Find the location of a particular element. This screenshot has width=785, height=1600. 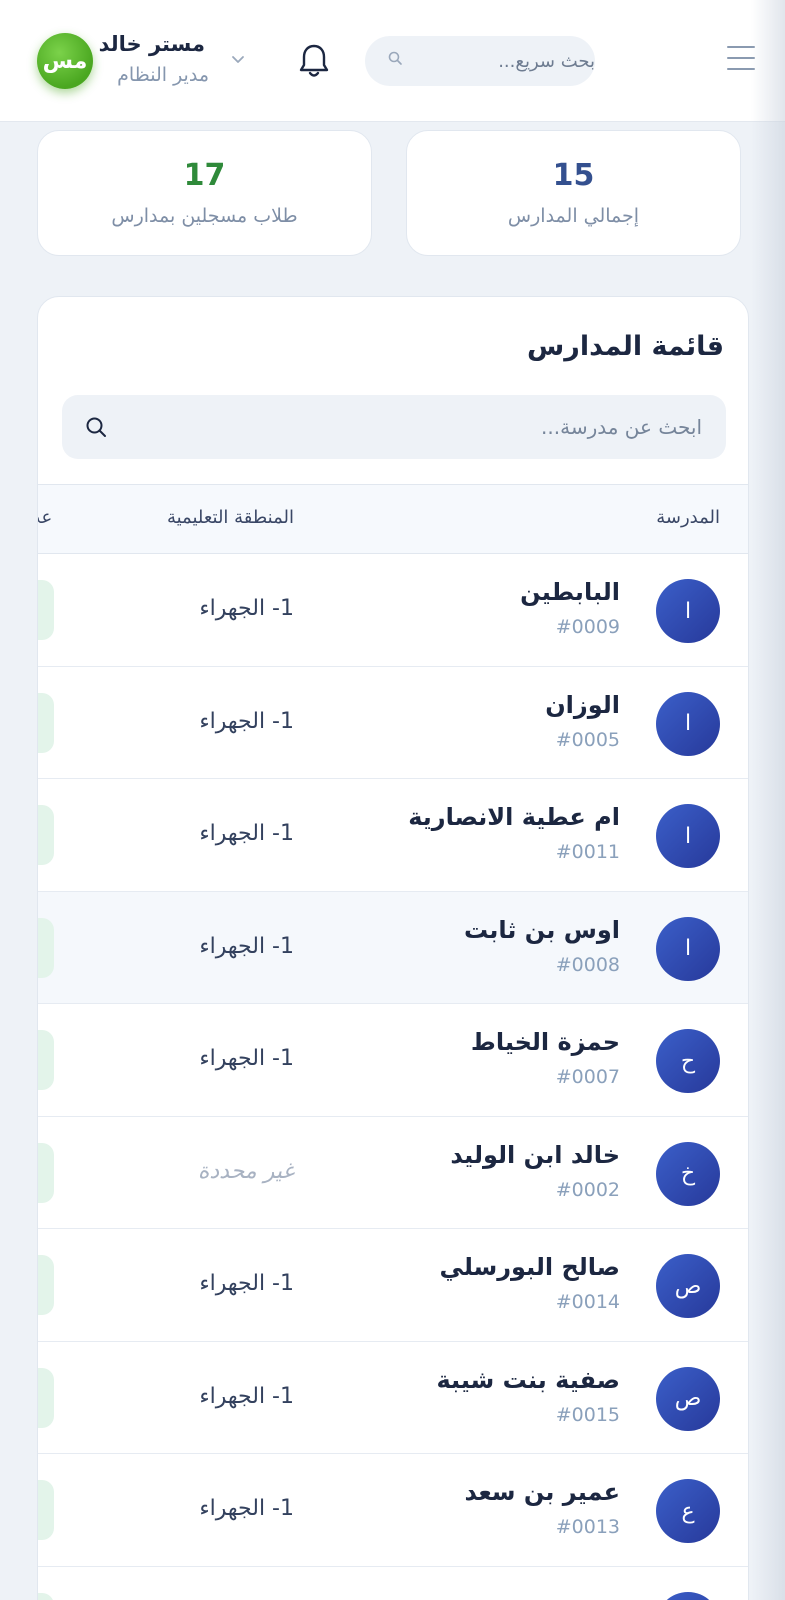

registered-students-label: طلاب مسجلين بمدارس is located at coordinates (204, 216).